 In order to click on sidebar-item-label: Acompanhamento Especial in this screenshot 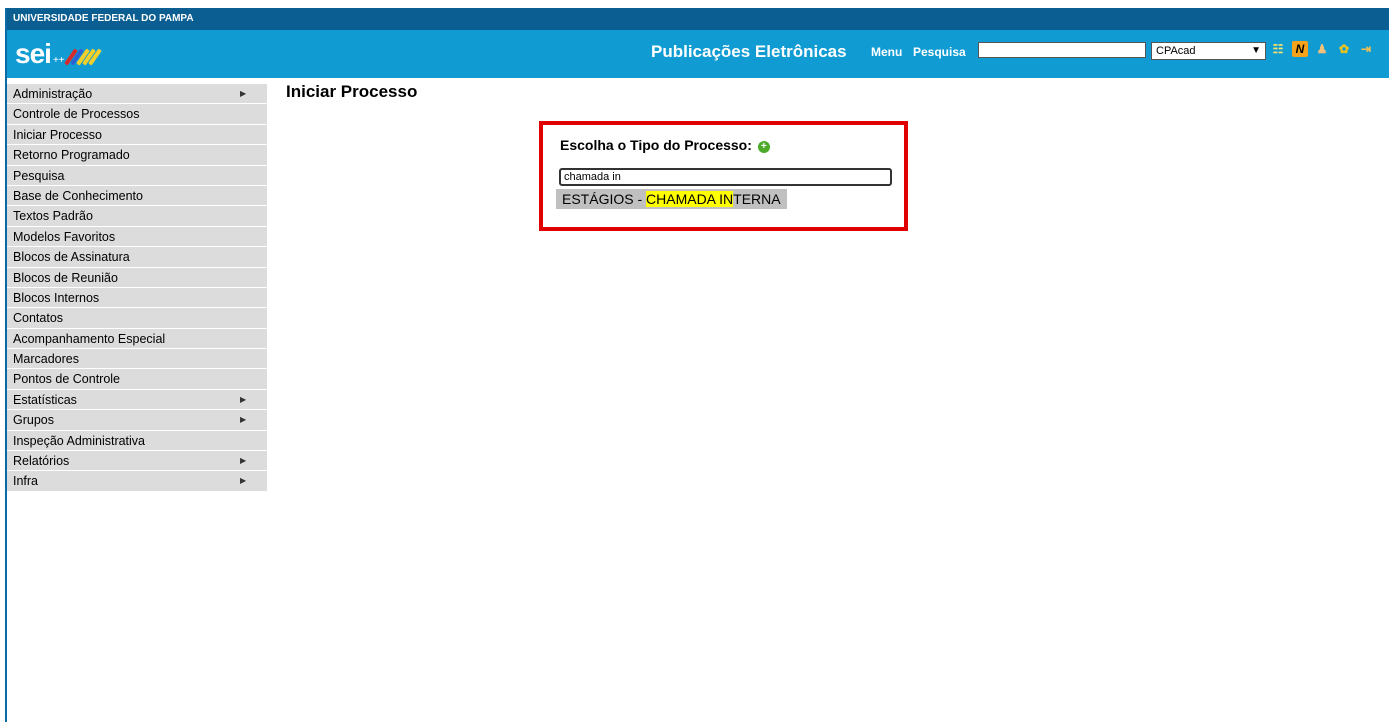, I will do `click(89, 338)`.